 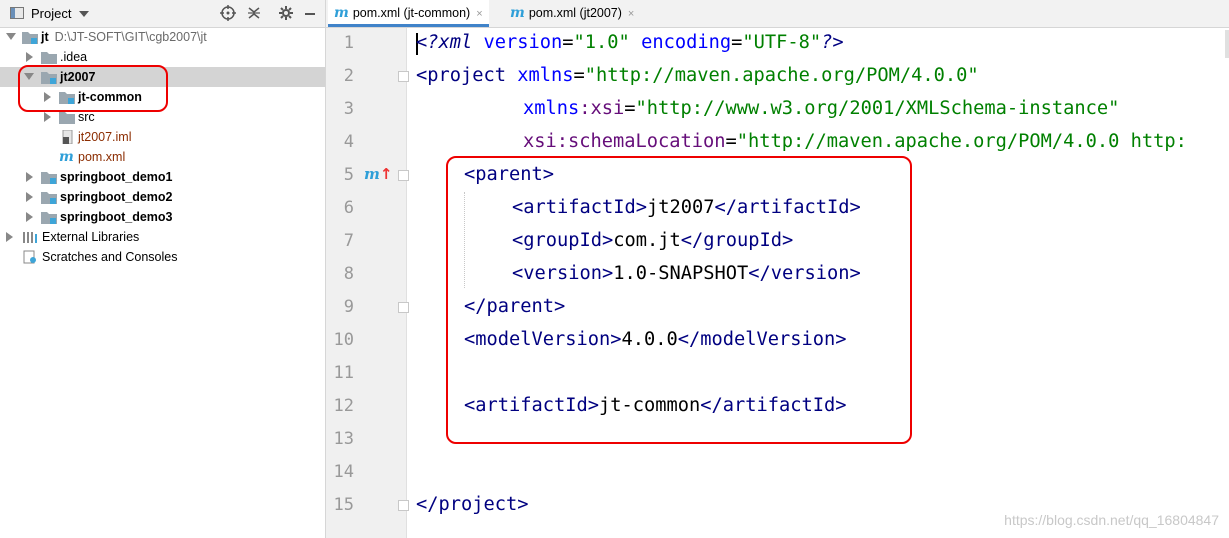 I want to click on line-number: 7, so click(x=348, y=241).